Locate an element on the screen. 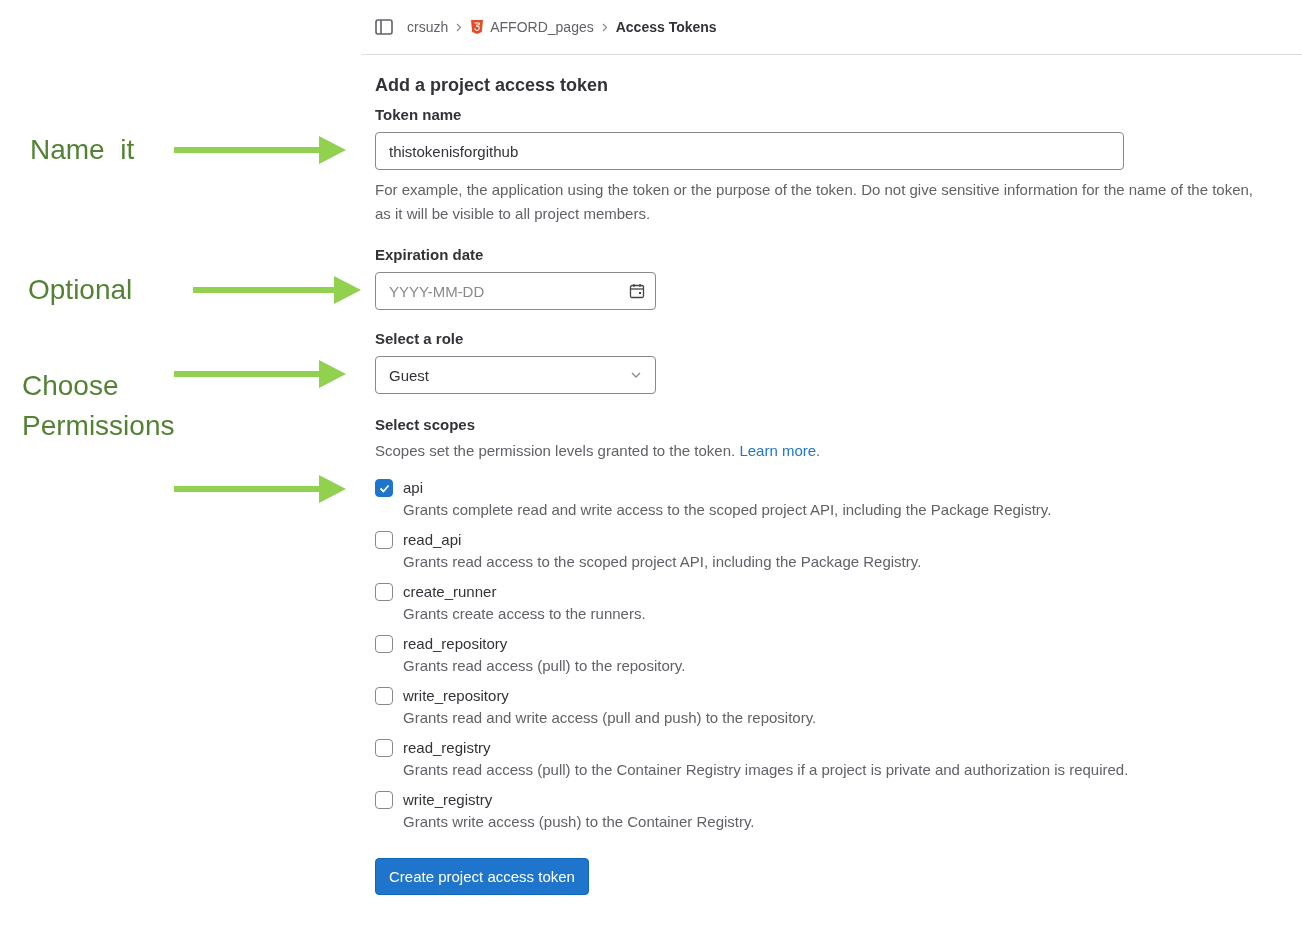 Image resolution: width=1302 pixels, height=937 pixels. checkmark-icon is located at coordinates (384, 488).